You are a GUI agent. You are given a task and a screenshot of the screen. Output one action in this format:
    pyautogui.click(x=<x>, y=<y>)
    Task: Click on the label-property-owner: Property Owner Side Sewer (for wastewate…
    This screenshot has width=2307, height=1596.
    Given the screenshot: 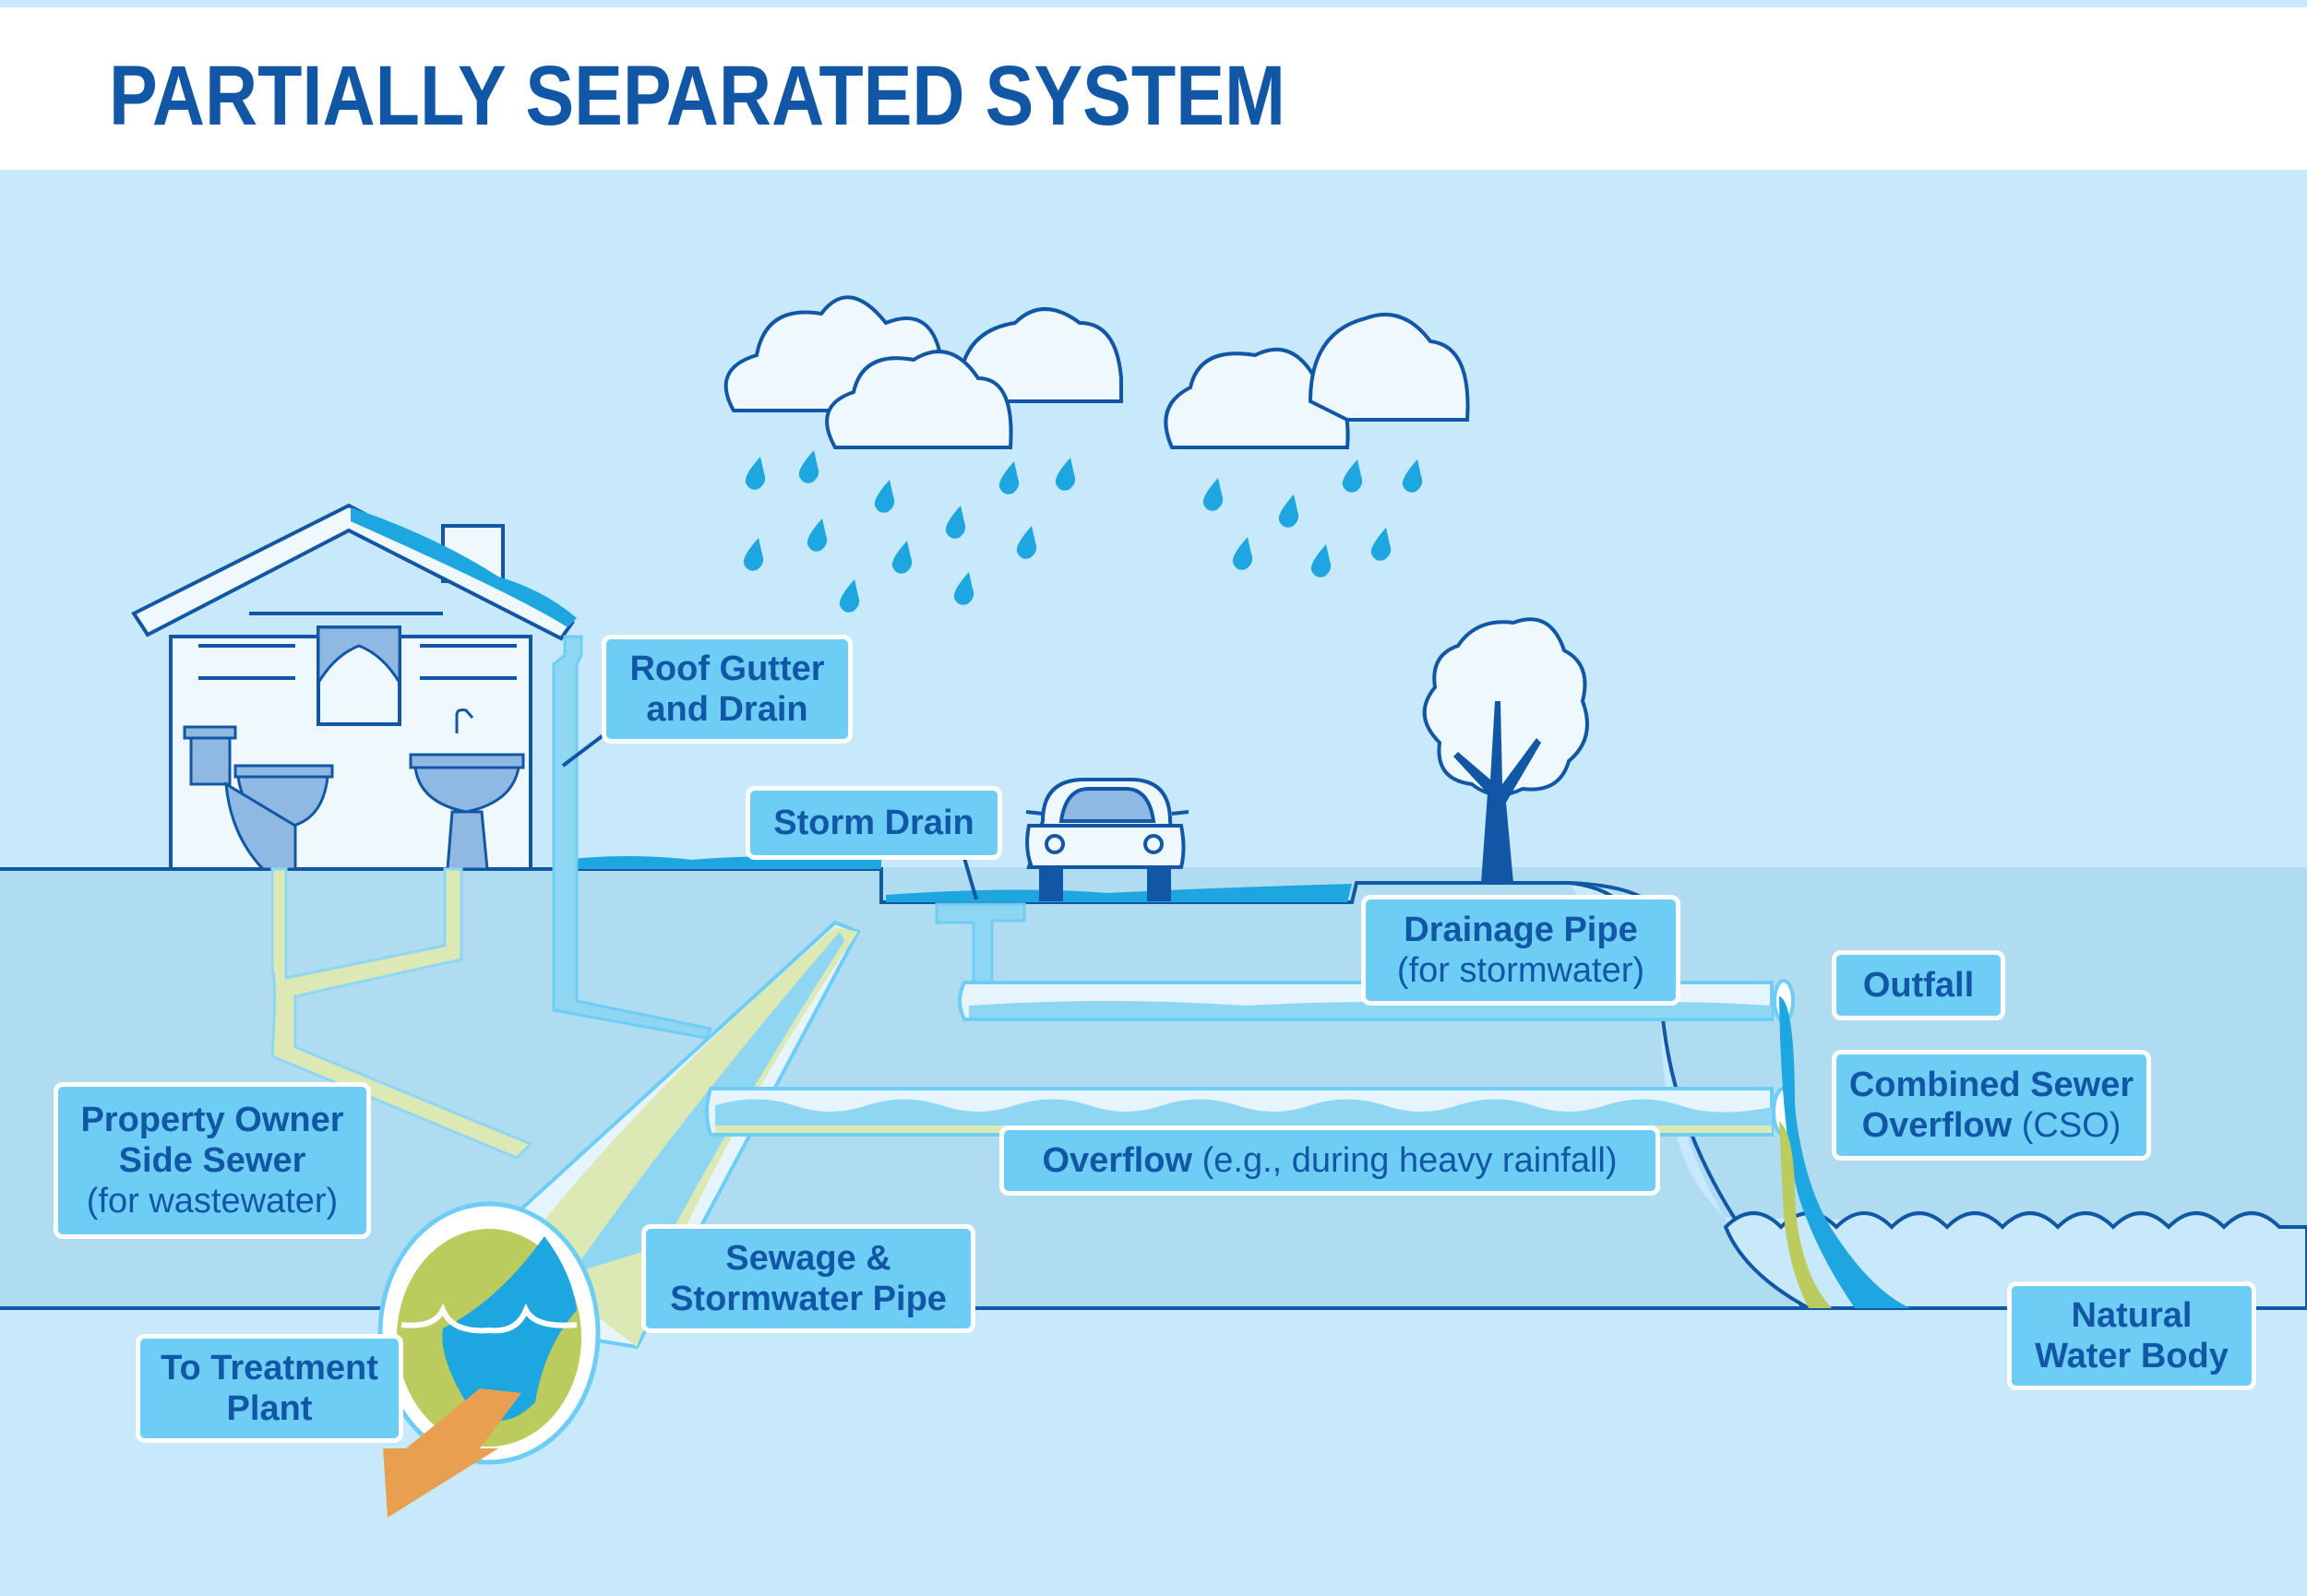 What is the action you would take?
    pyautogui.click(x=212, y=1160)
    